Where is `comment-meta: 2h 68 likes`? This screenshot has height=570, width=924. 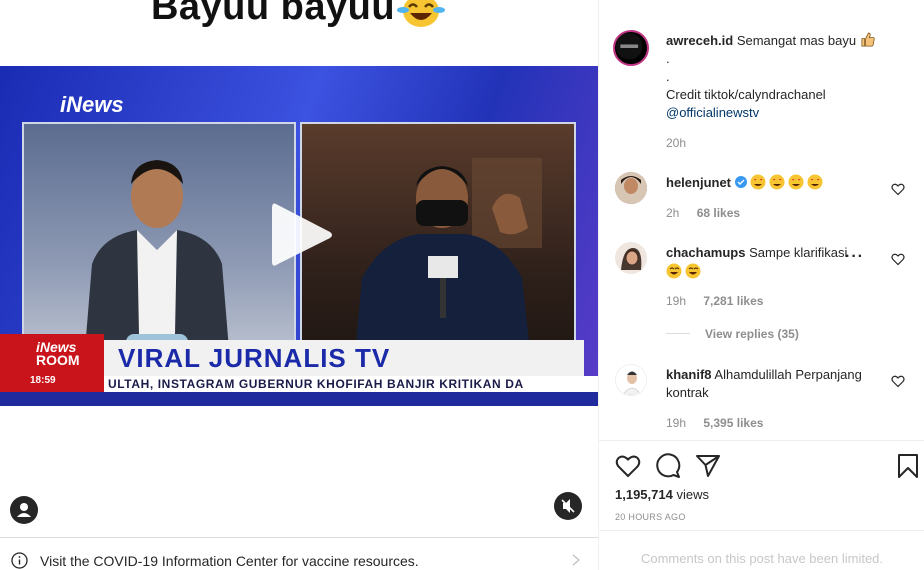 comment-meta: 2h 68 likes is located at coordinates (703, 213).